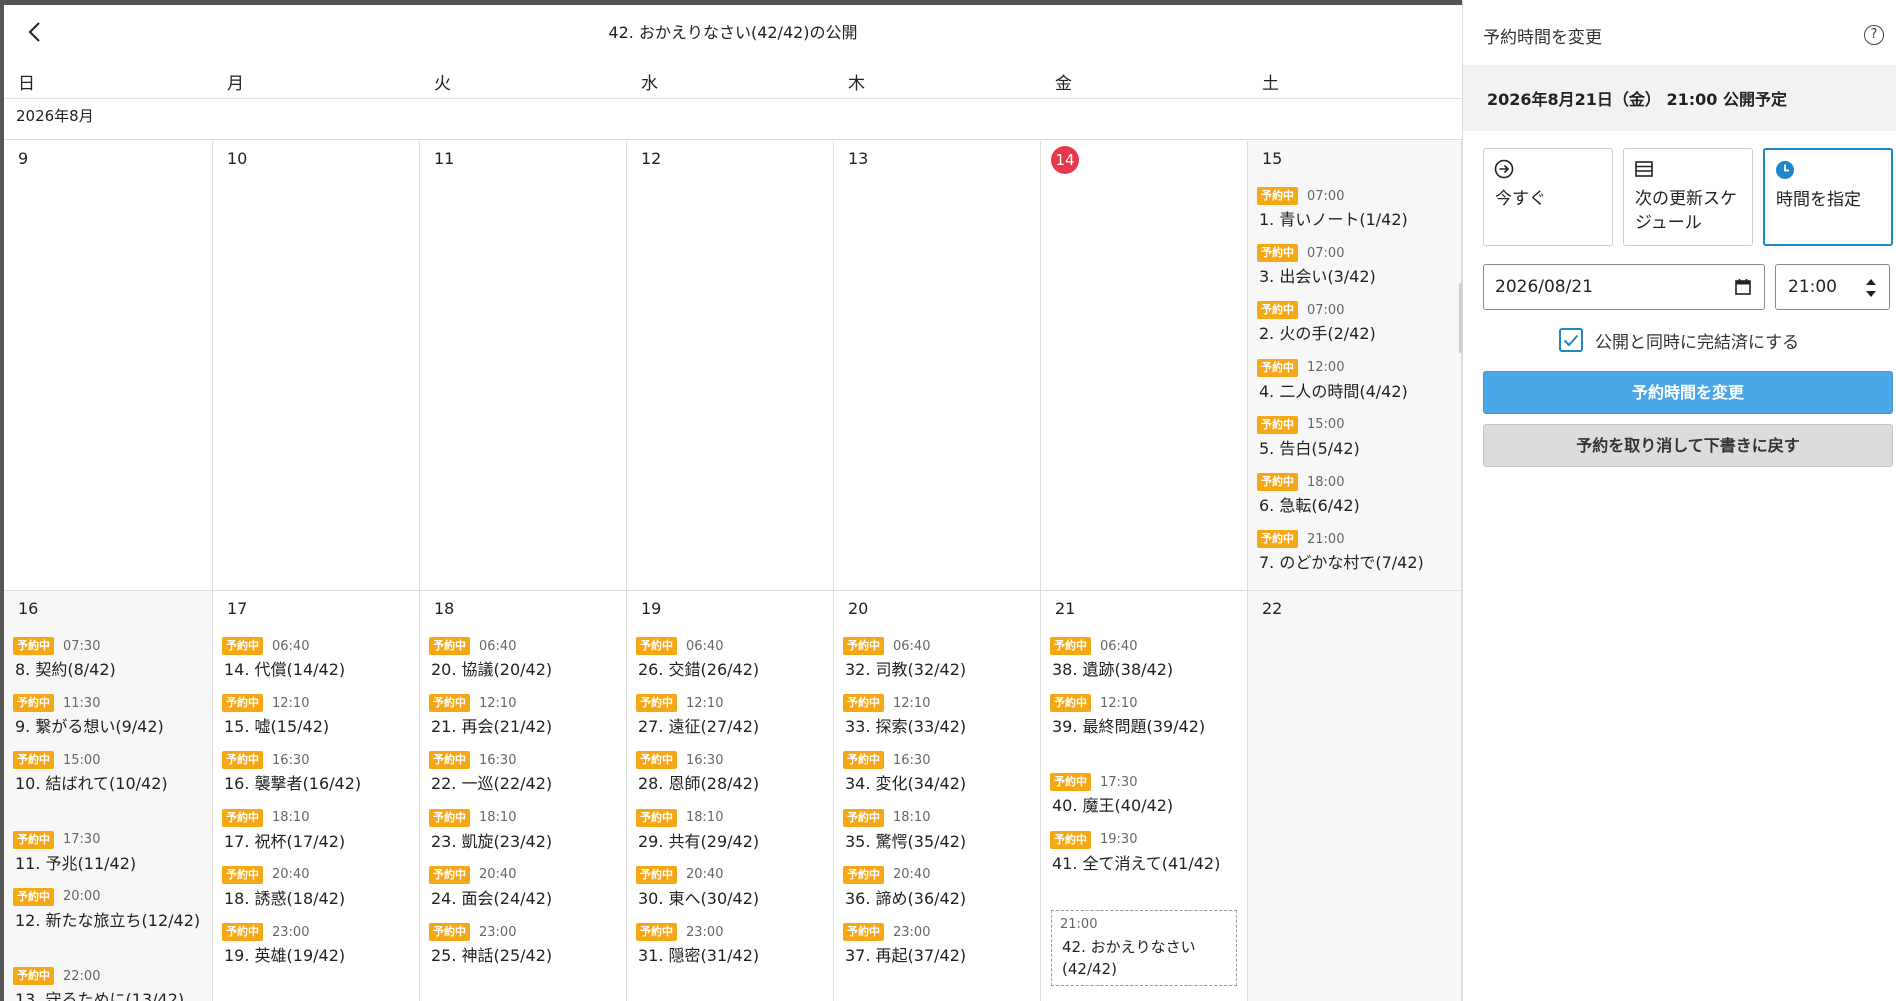  I want to click on scheduled-event: 予約中 16:30 34. 変化(34/42), so click(938, 773).